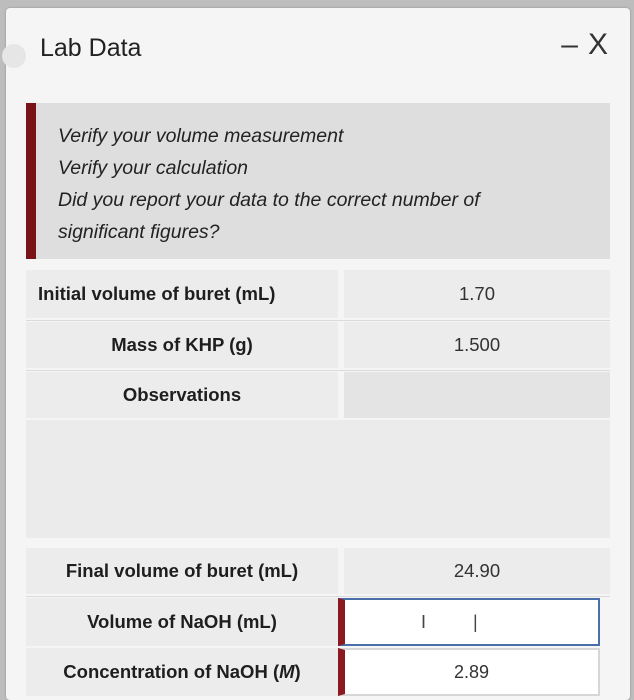 The width and height of the screenshot is (634, 700). I want to click on table-row: Observations, so click(318, 395).